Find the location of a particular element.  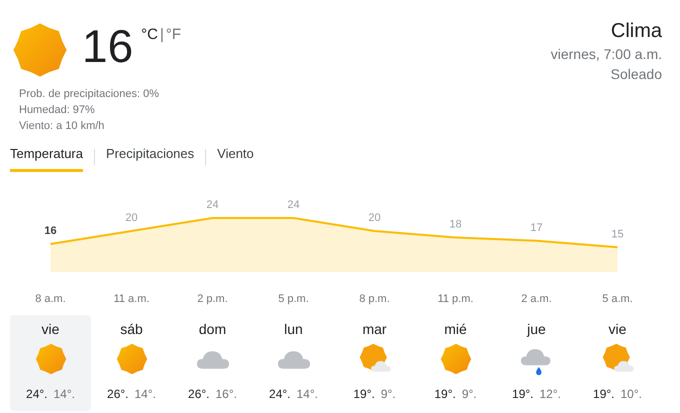

weather-detail: Humedad: 97% is located at coordinates (57, 110).